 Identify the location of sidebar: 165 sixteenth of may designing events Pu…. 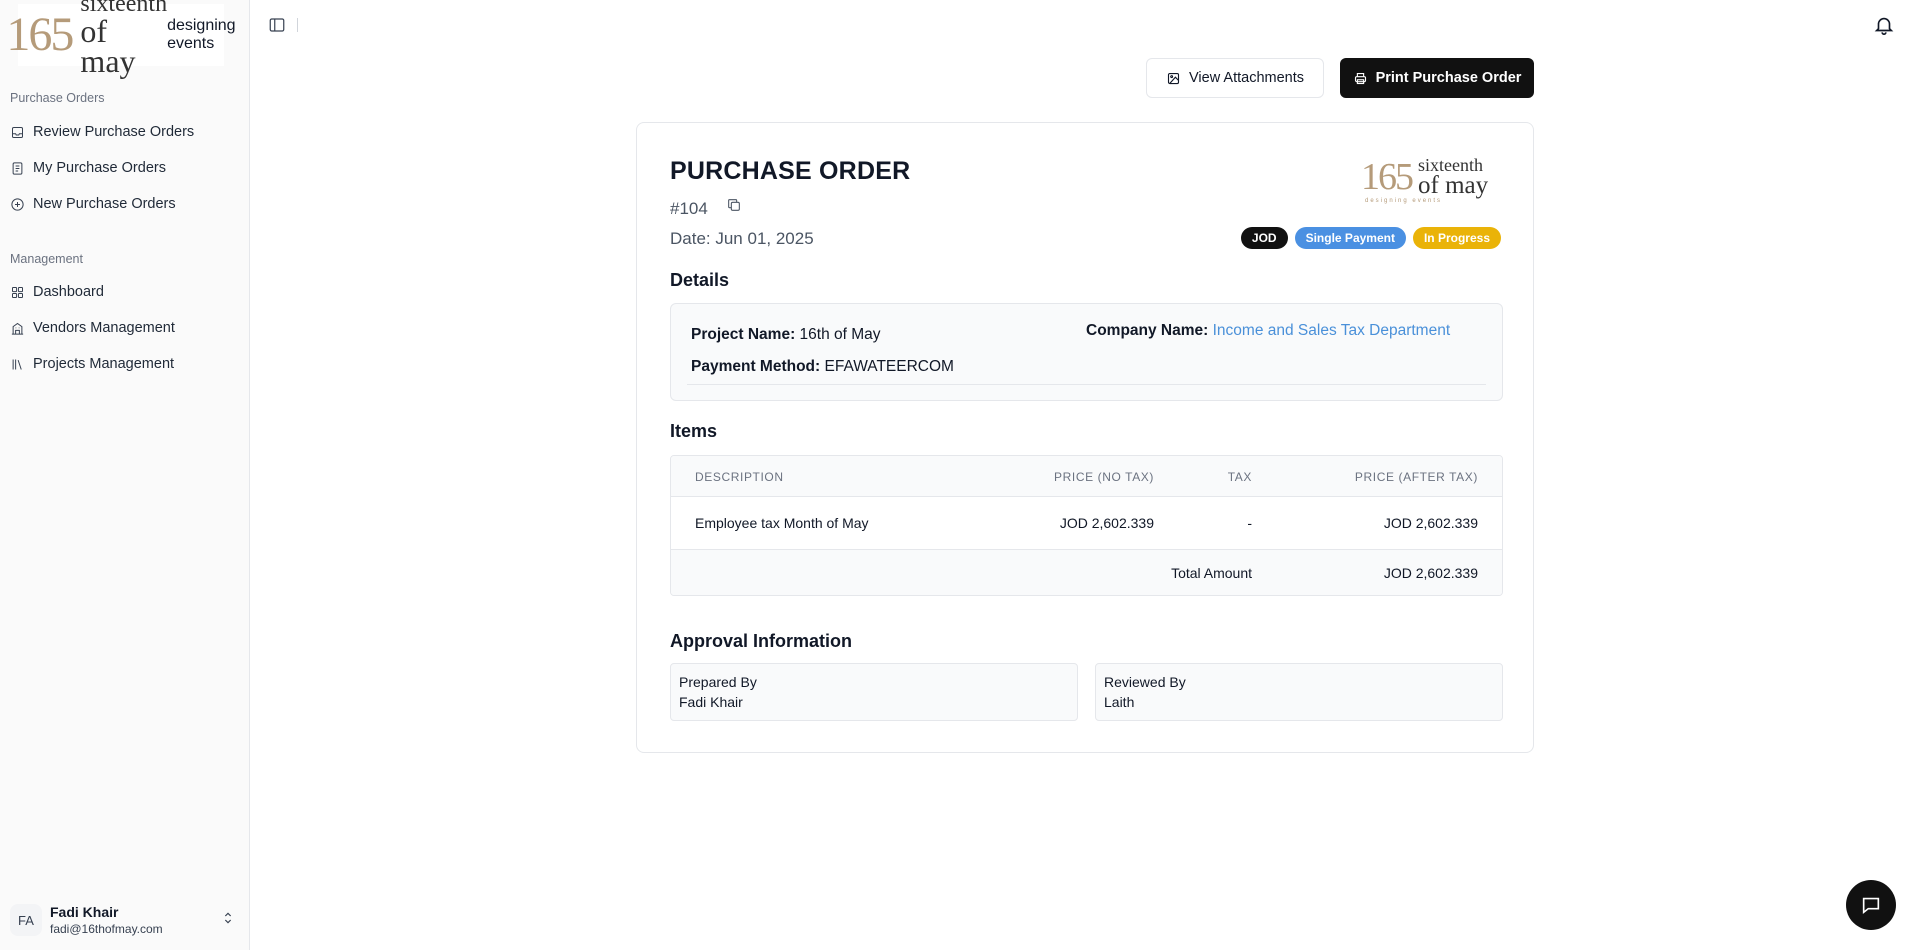
(125, 475).